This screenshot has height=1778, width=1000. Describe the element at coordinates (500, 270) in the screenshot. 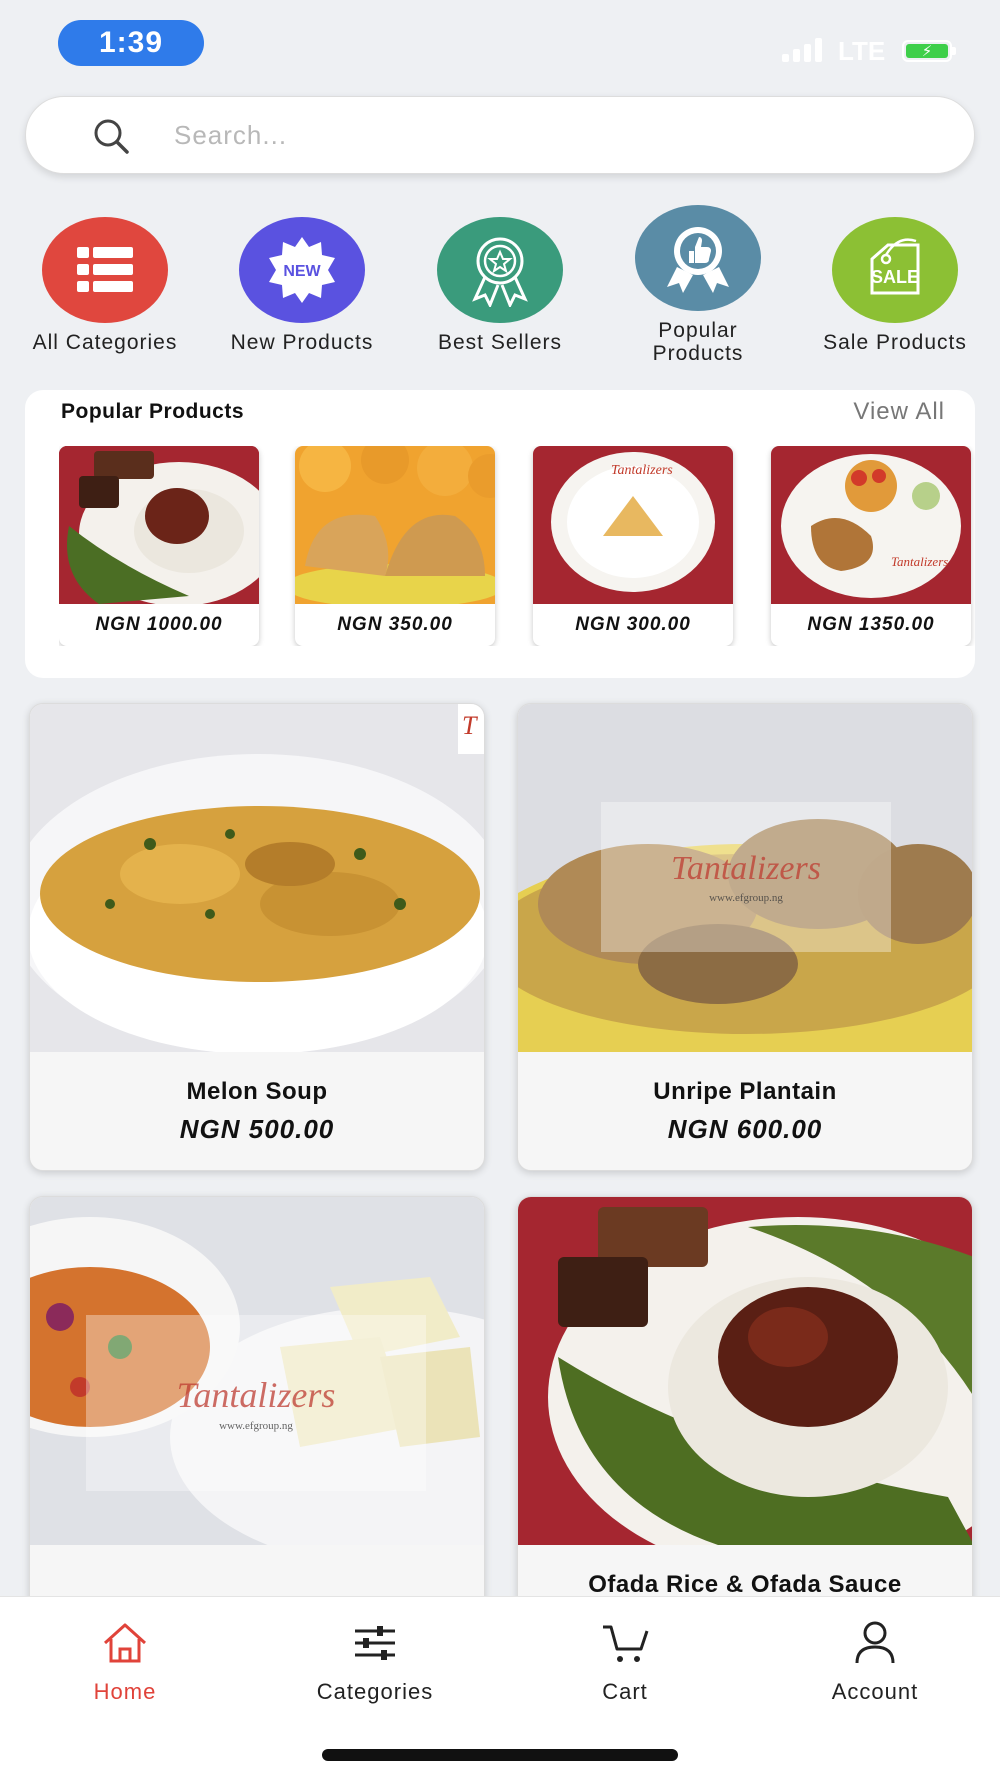

I see `award-ribbon-icon` at that location.